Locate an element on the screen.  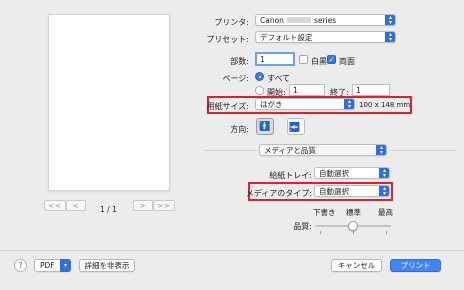
landscape-button: 🚹 is located at coordinates (296, 126).